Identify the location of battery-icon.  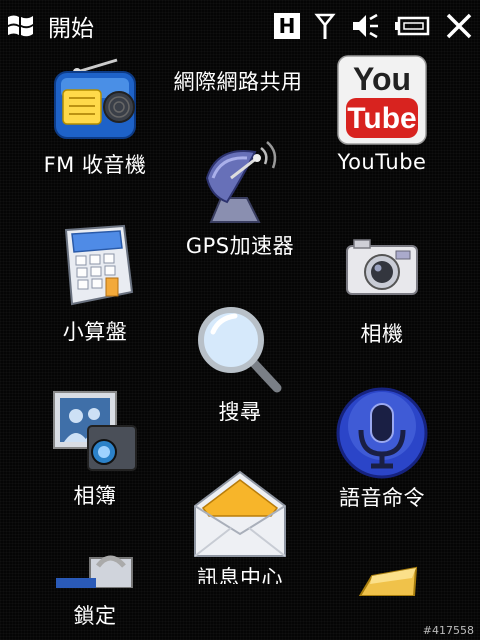
(412, 26).